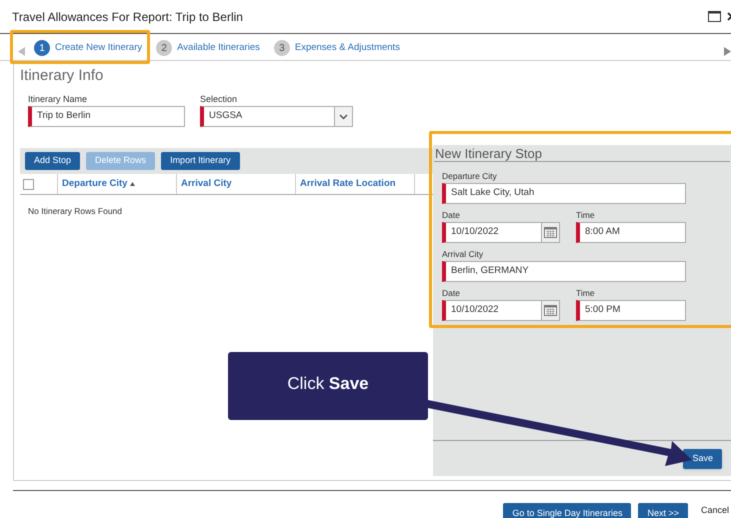  What do you see at coordinates (564, 193) in the screenshot?
I see `text-field: Salt Lake City, Utah` at bounding box center [564, 193].